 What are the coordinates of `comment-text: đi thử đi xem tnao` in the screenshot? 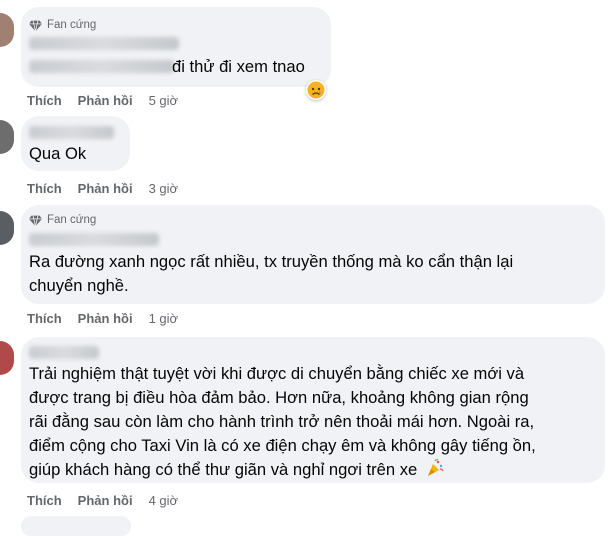 It's located at (238, 66).